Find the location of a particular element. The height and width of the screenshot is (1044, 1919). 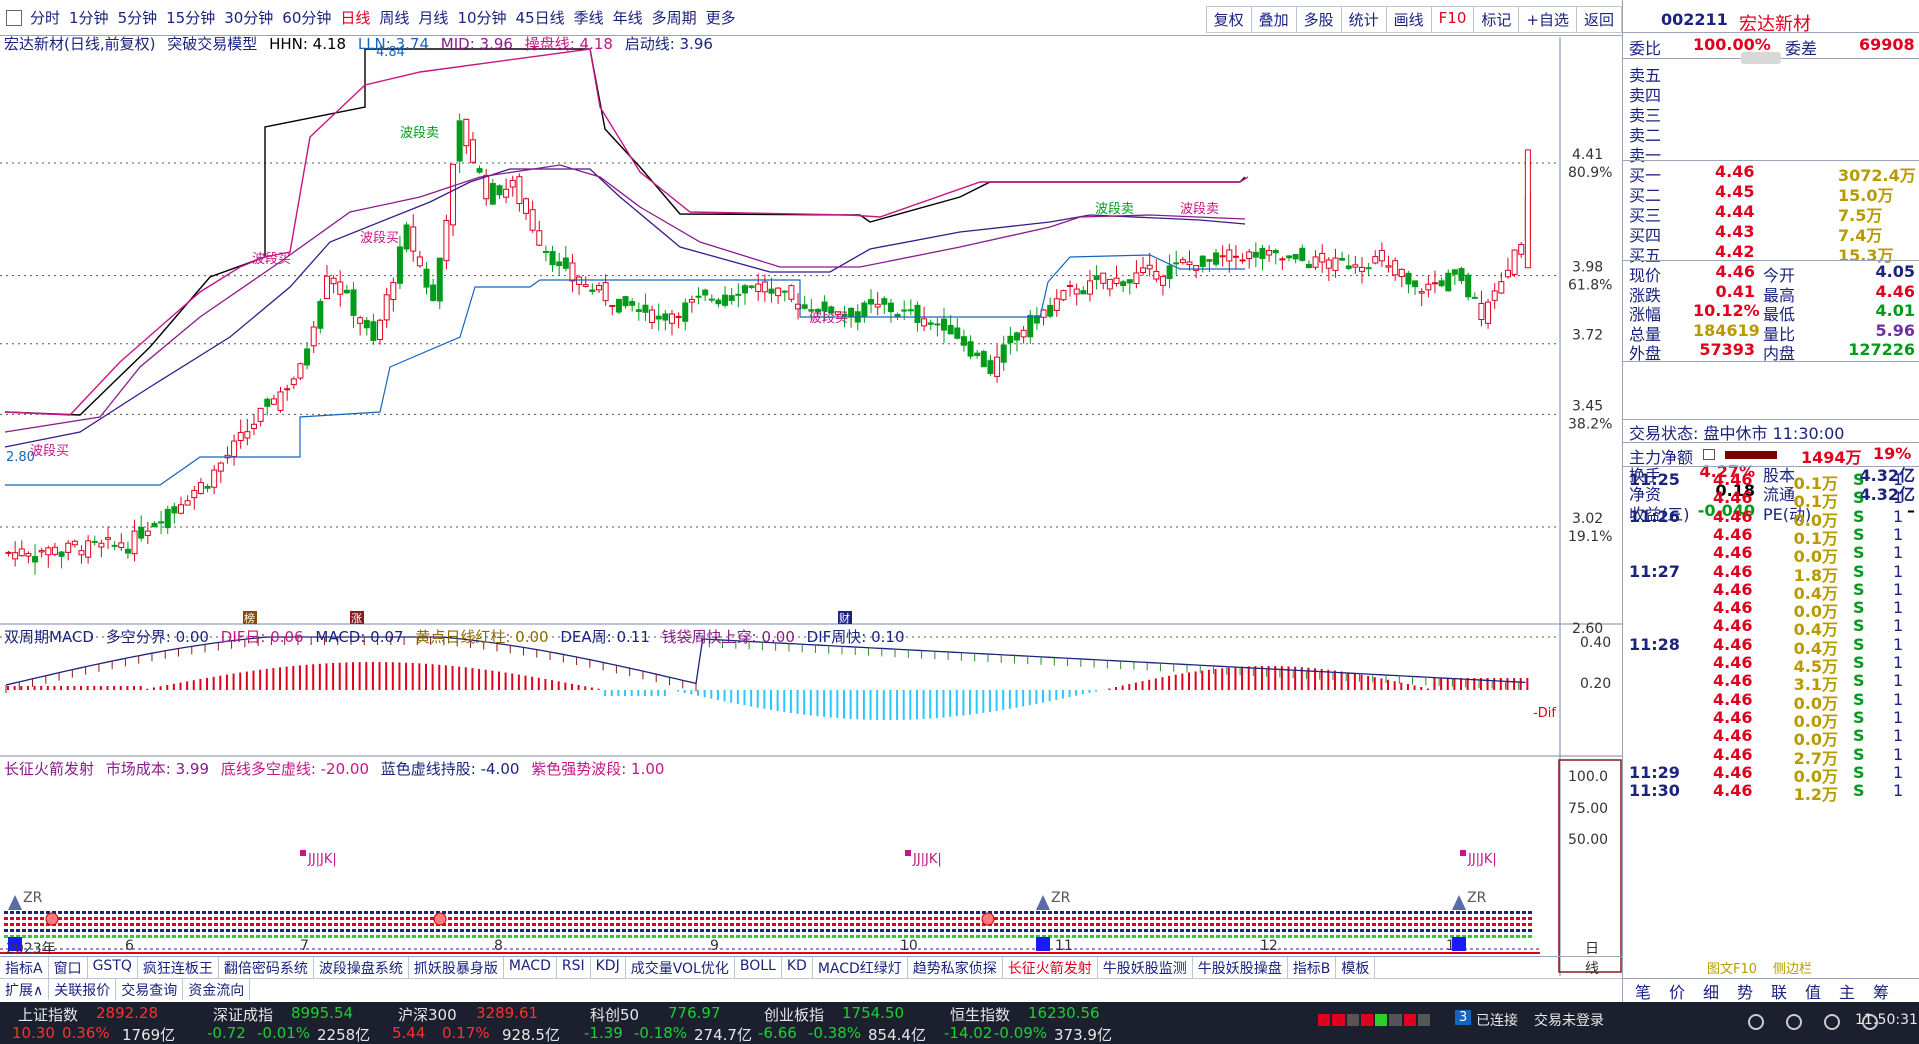

toolbar-button-3: 统计 is located at coordinates (1363, 19).